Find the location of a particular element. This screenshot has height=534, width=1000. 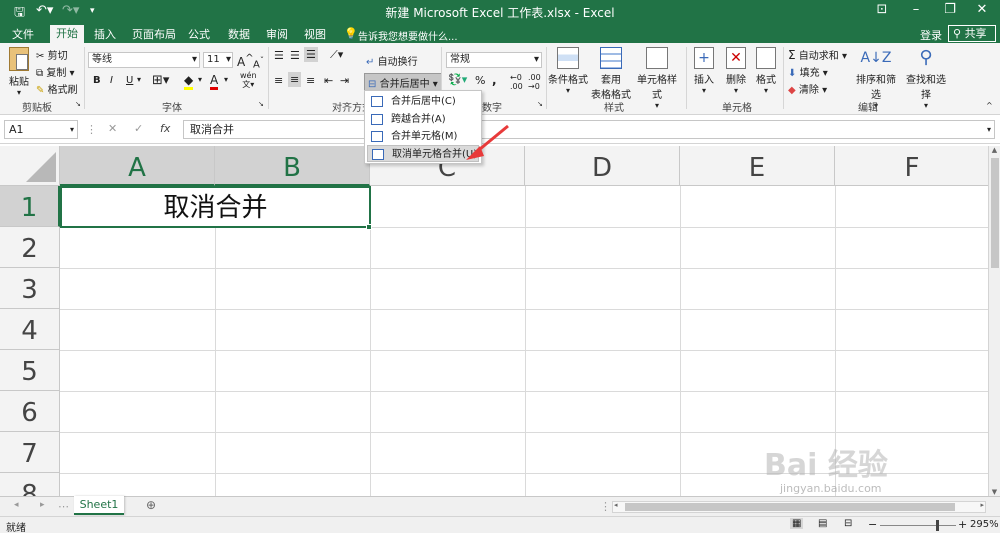

column-header-e: E is located at coordinates (757, 166).